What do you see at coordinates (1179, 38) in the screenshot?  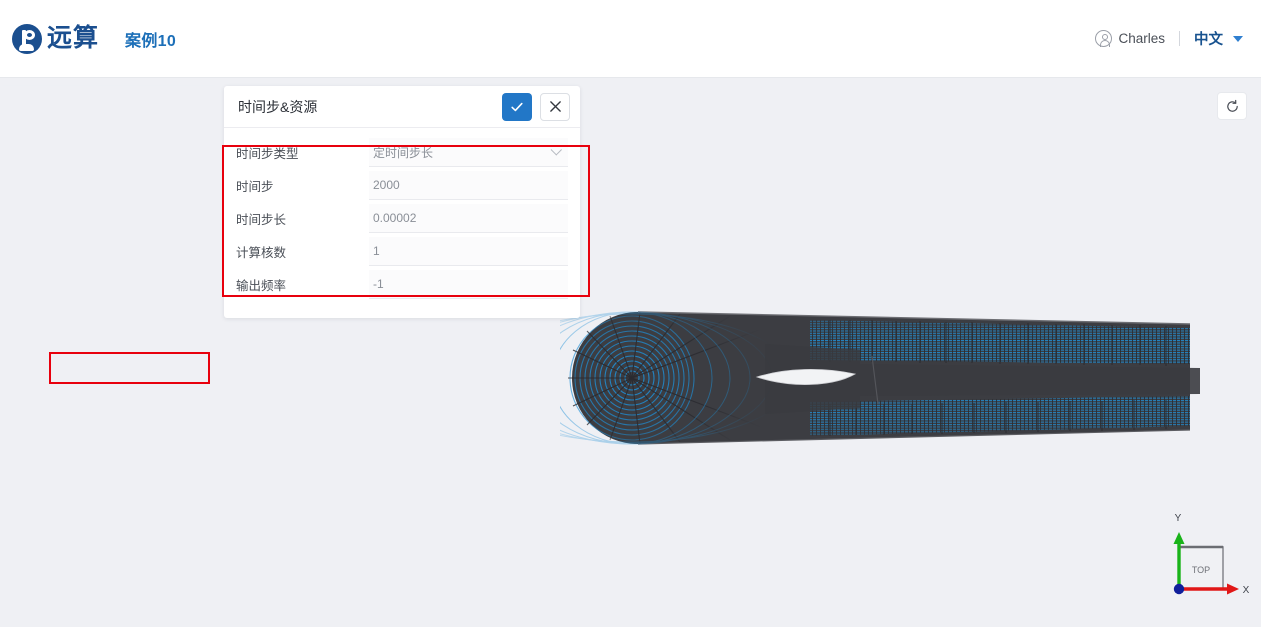 I see `header-divider` at bounding box center [1179, 38].